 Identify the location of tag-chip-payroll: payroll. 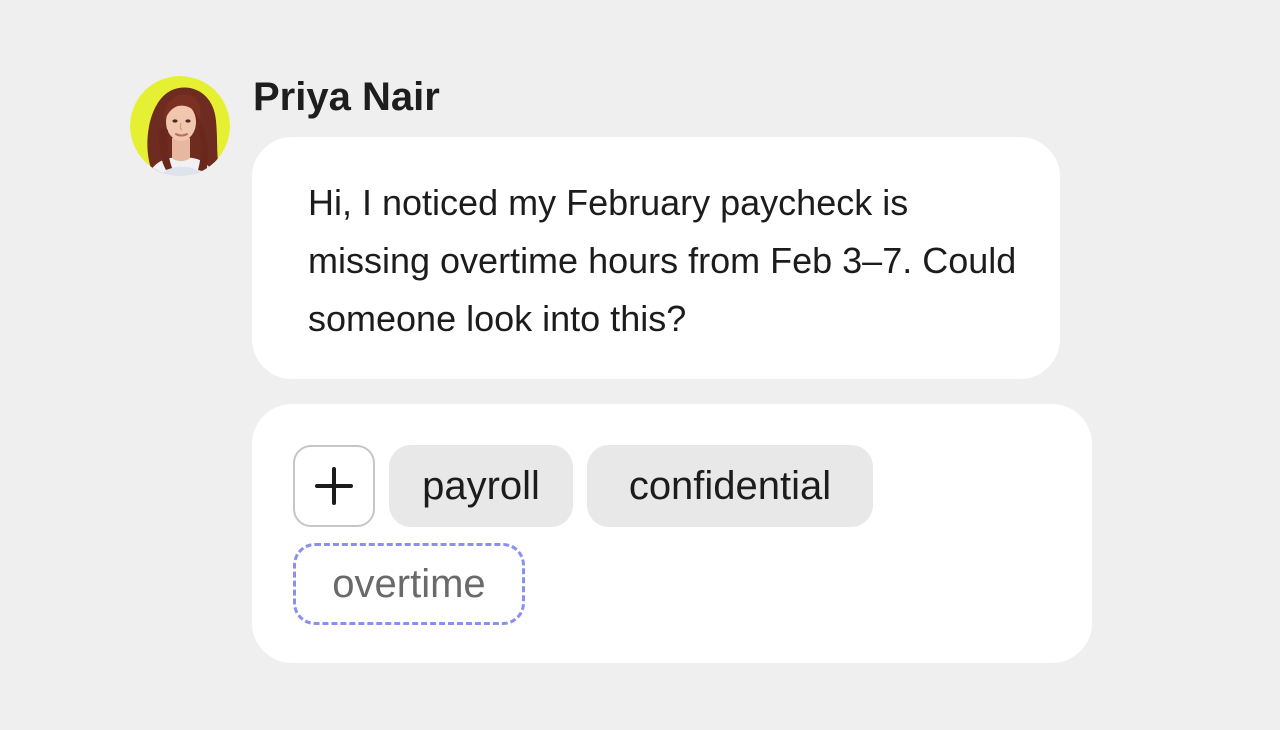
(481, 486).